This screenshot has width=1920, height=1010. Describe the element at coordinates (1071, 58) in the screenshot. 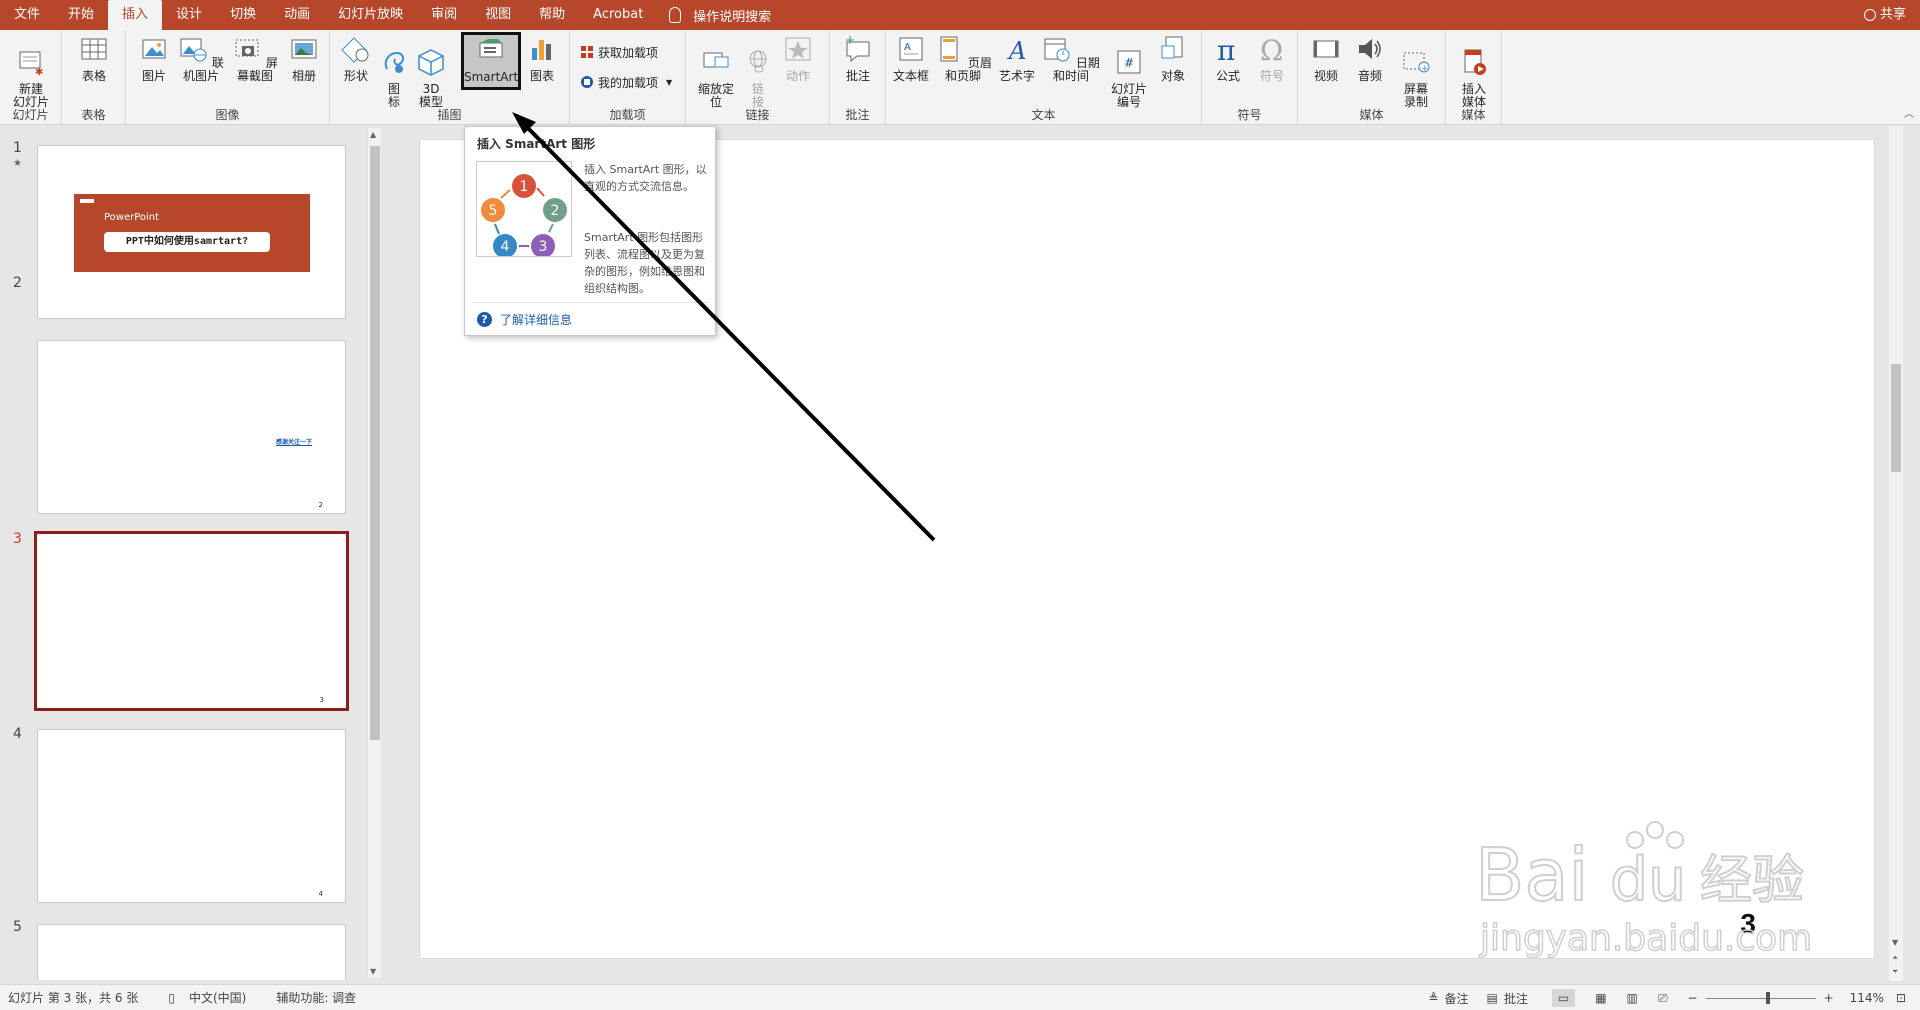

I see `date-time-button: 日期和时间` at that location.